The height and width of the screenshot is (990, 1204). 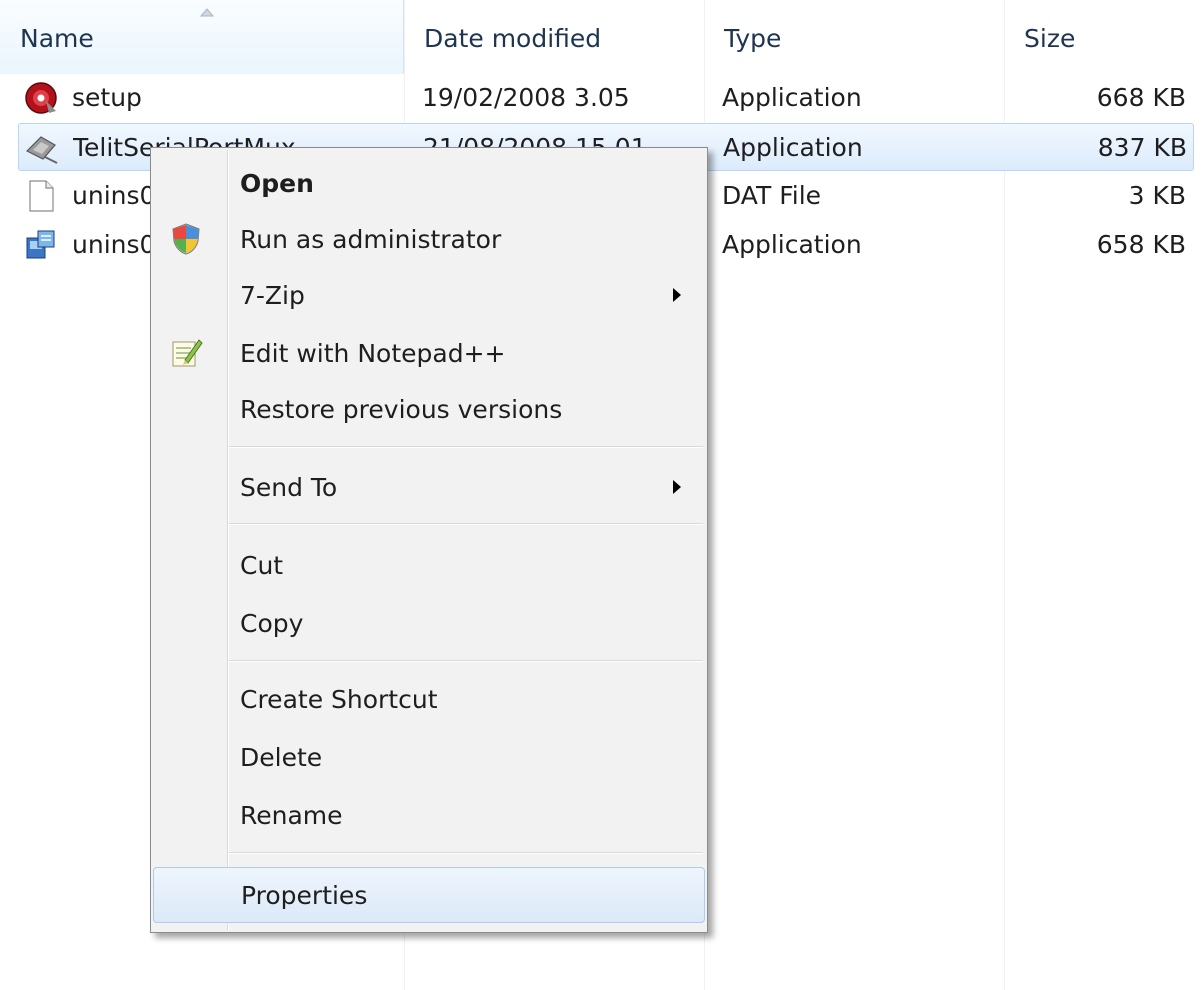 I want to click on file-size: 3 KB, so click(x=1157, y=195).